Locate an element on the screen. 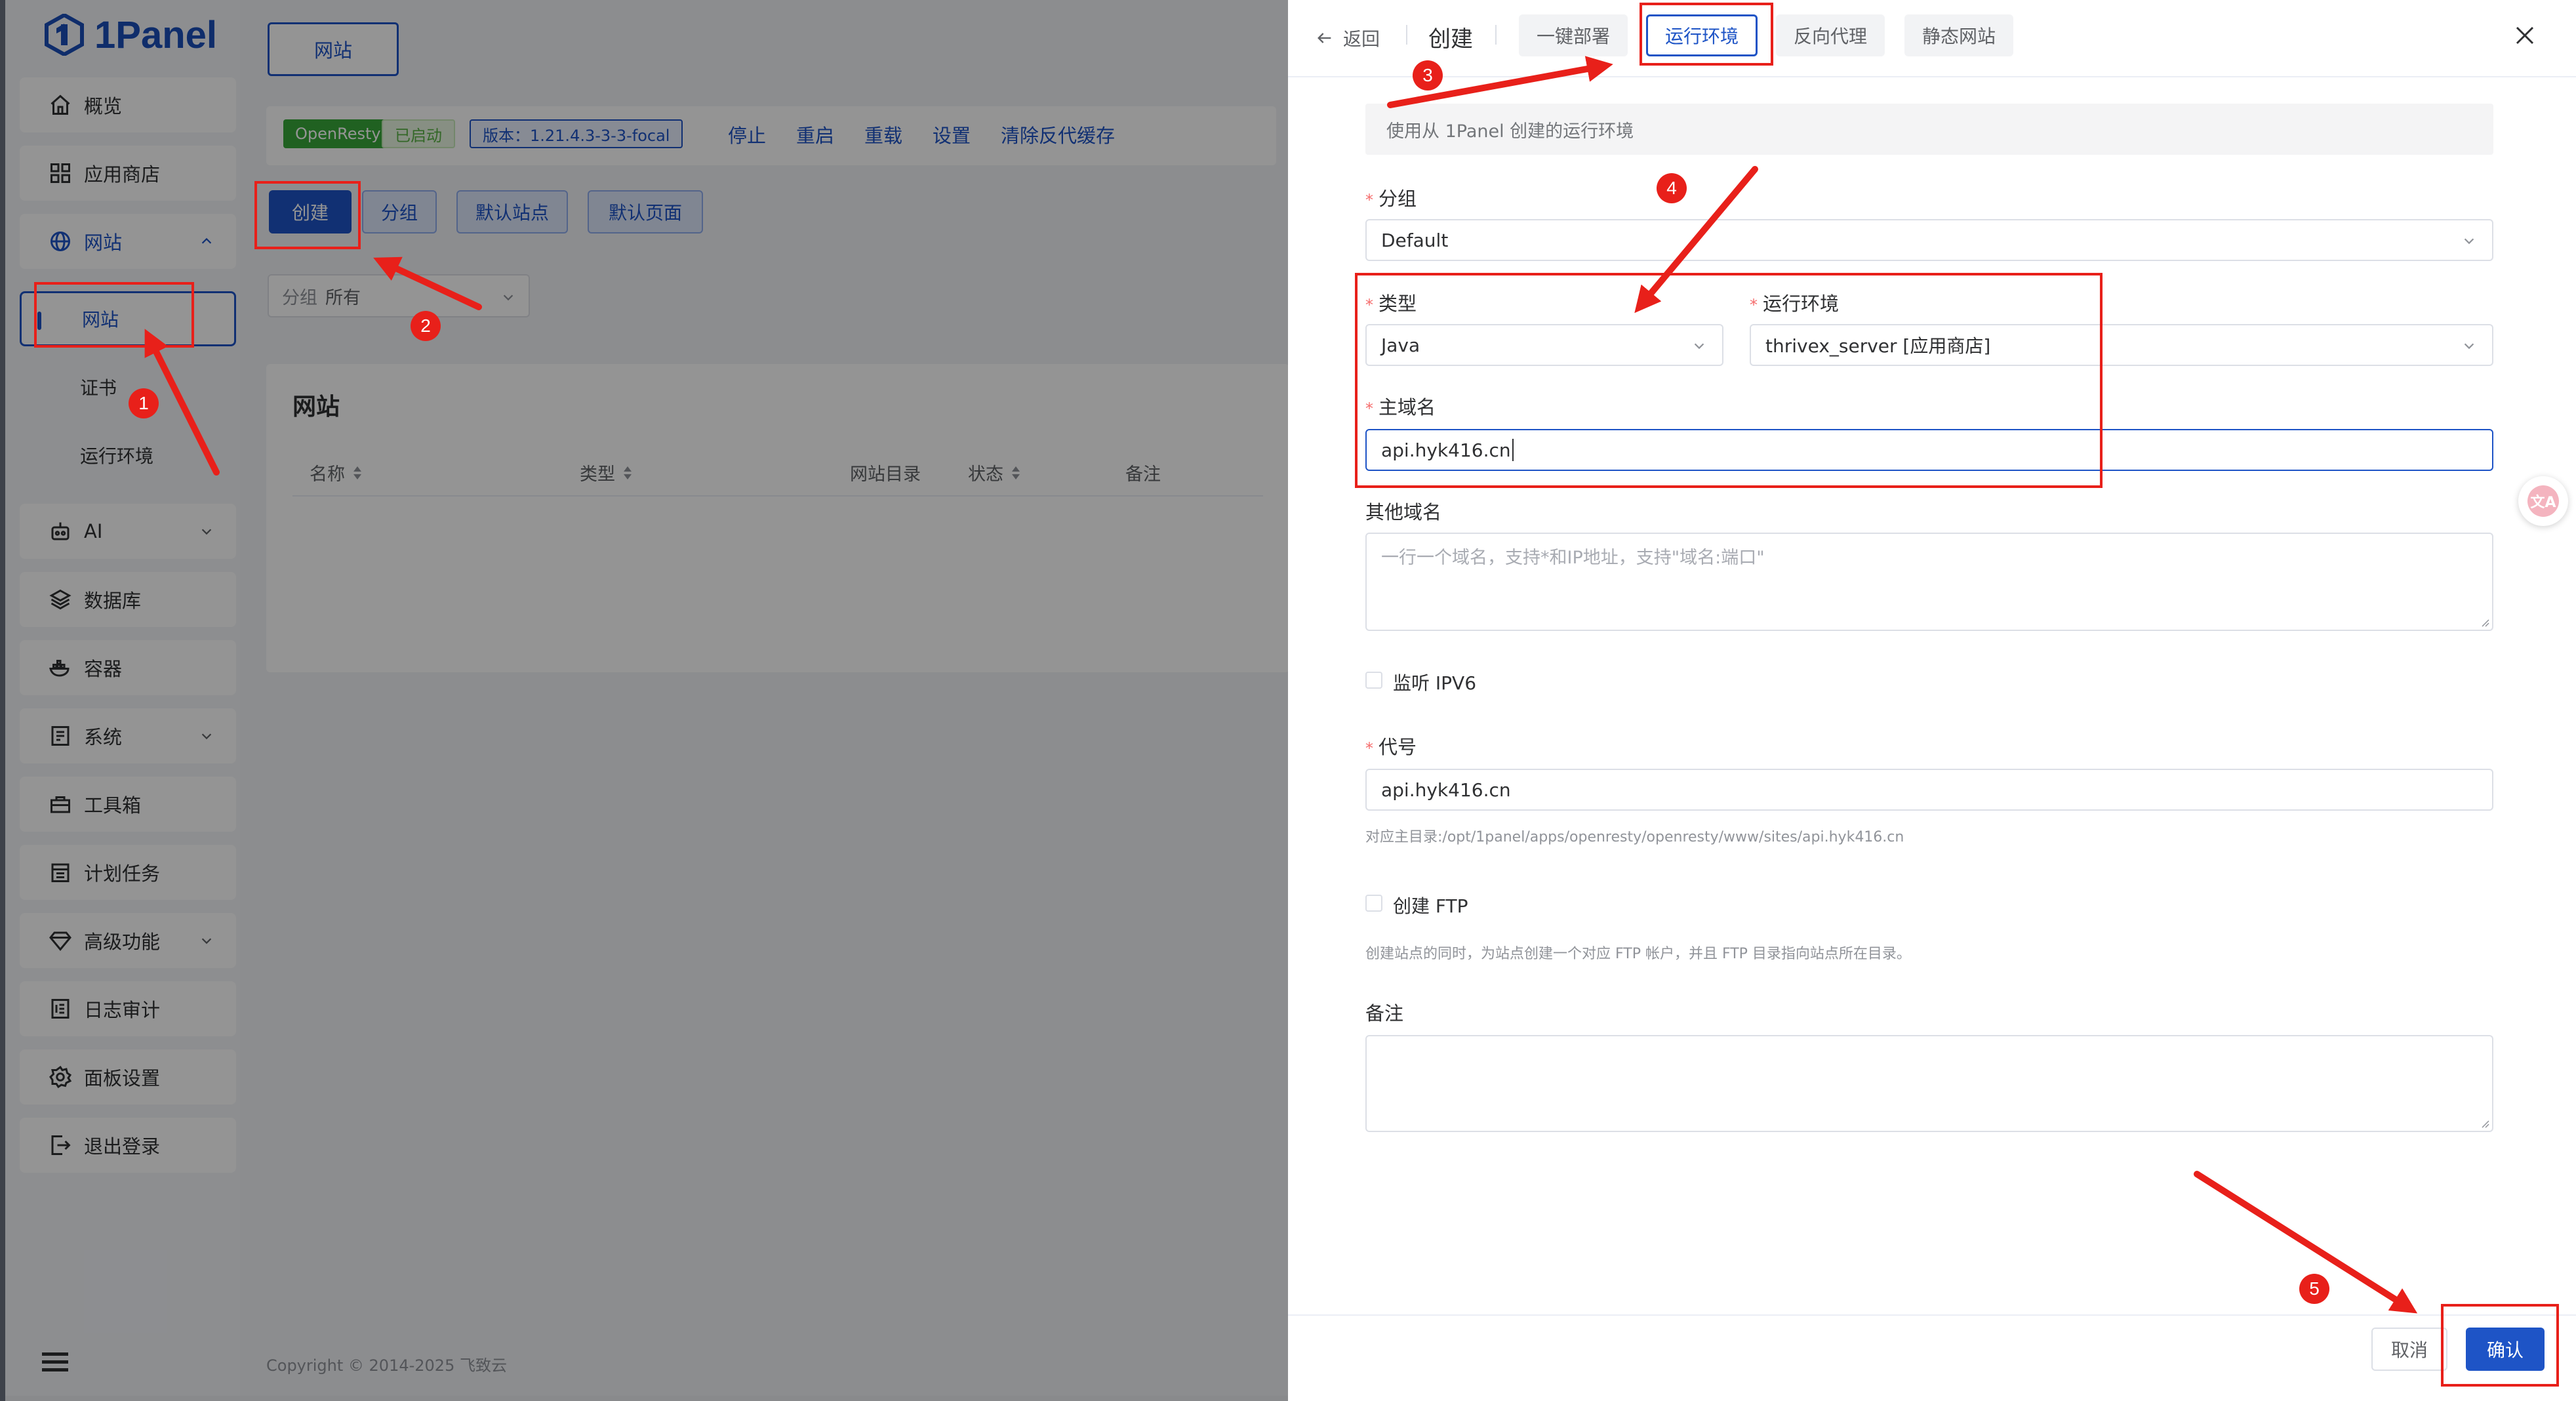  step-marker-5: 5 is located at coordinates (2314, 1289).